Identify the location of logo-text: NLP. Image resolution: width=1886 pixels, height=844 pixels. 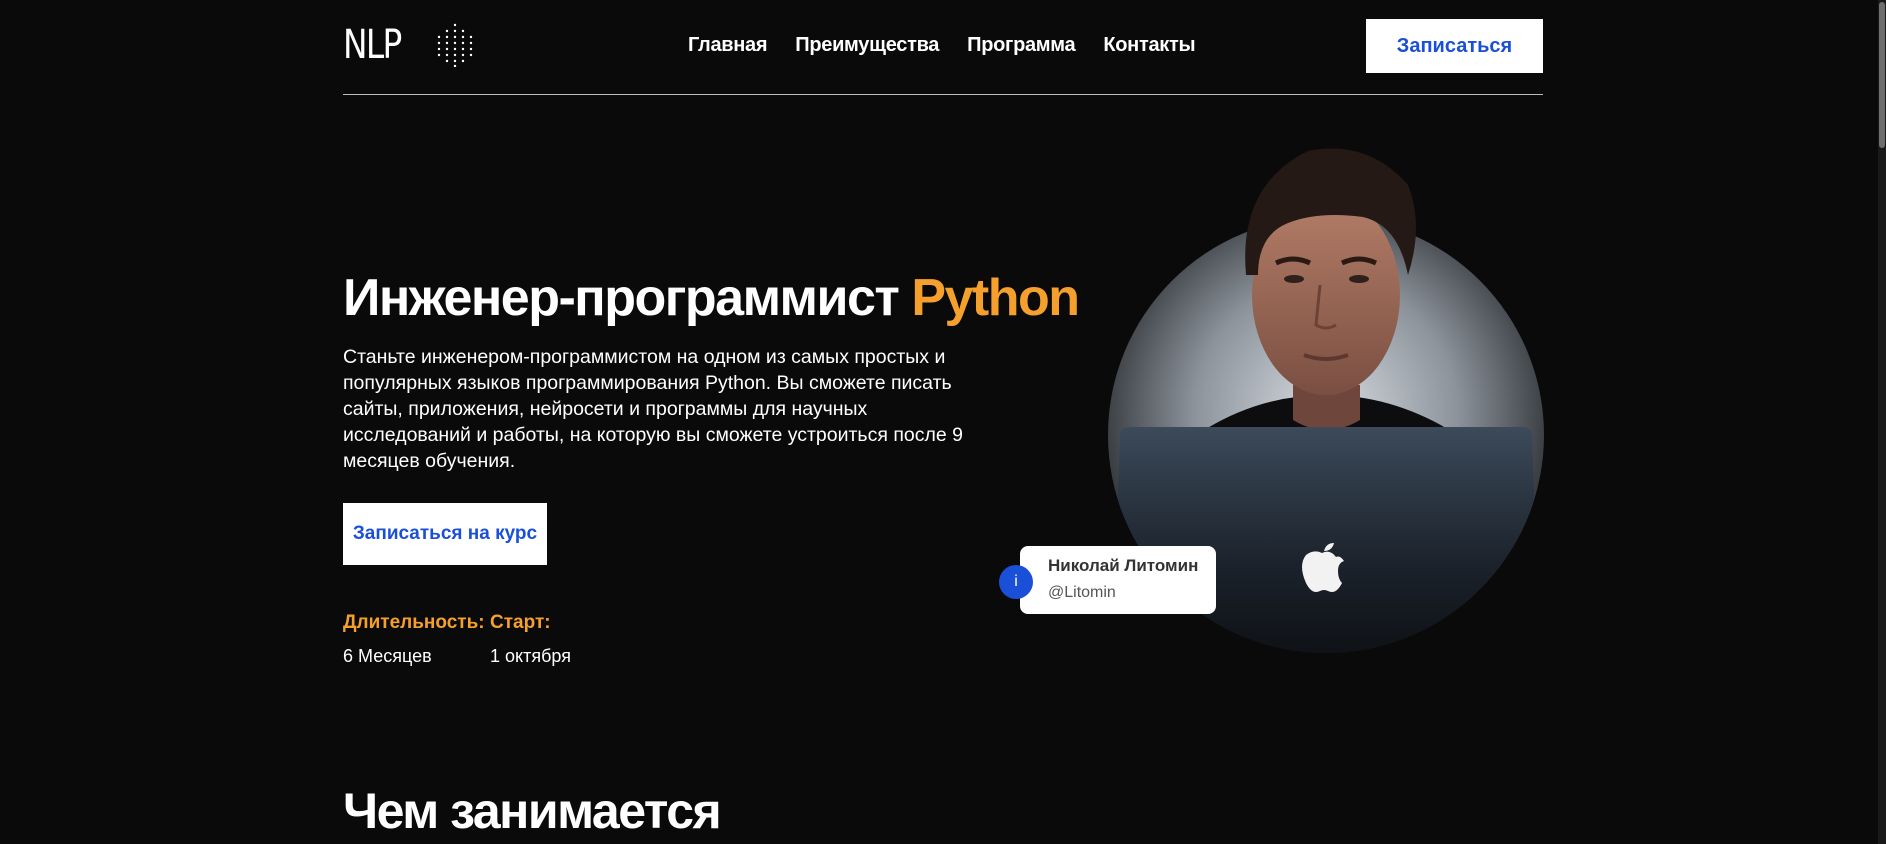
(372, 45).